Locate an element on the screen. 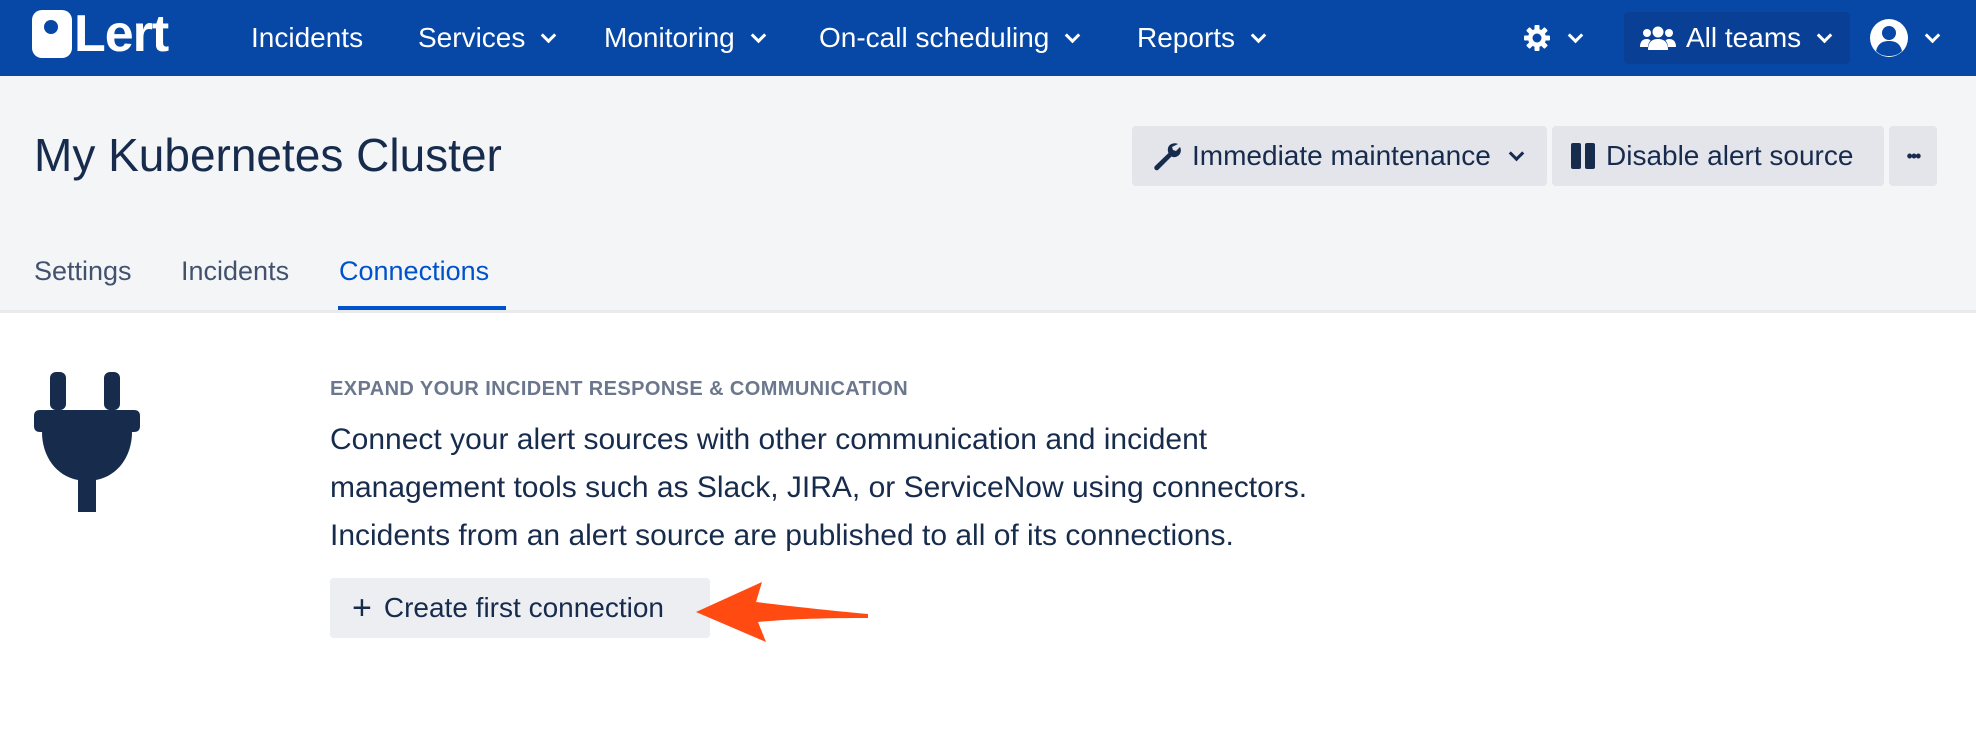 Image resolution: width=1976 pixels, height=732 pixels. immediate-maintenance-button: Immediate maintenance is located at coordinates (1339, 156).